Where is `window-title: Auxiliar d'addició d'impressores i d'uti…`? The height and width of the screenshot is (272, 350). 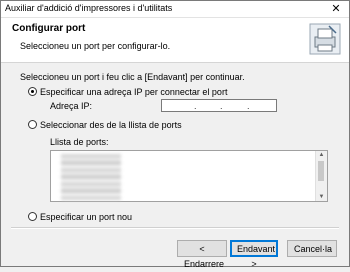
window-title: Auxiliar d'addició d'impressores i d'uti… is located at coordinates (89, 8).